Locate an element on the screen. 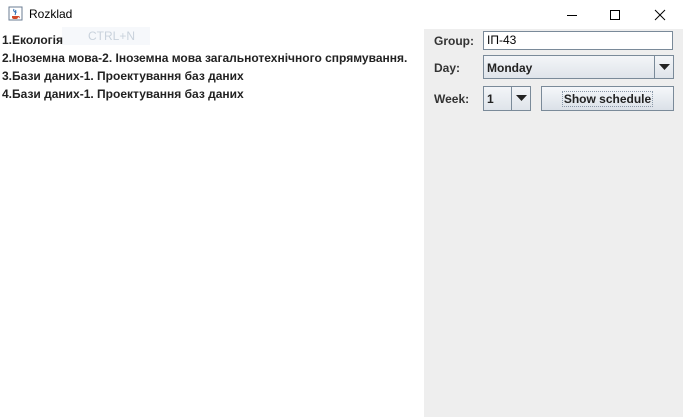 The height and width of the screenshot is (417, 683). close-icon is located at coordinates (660, 14).